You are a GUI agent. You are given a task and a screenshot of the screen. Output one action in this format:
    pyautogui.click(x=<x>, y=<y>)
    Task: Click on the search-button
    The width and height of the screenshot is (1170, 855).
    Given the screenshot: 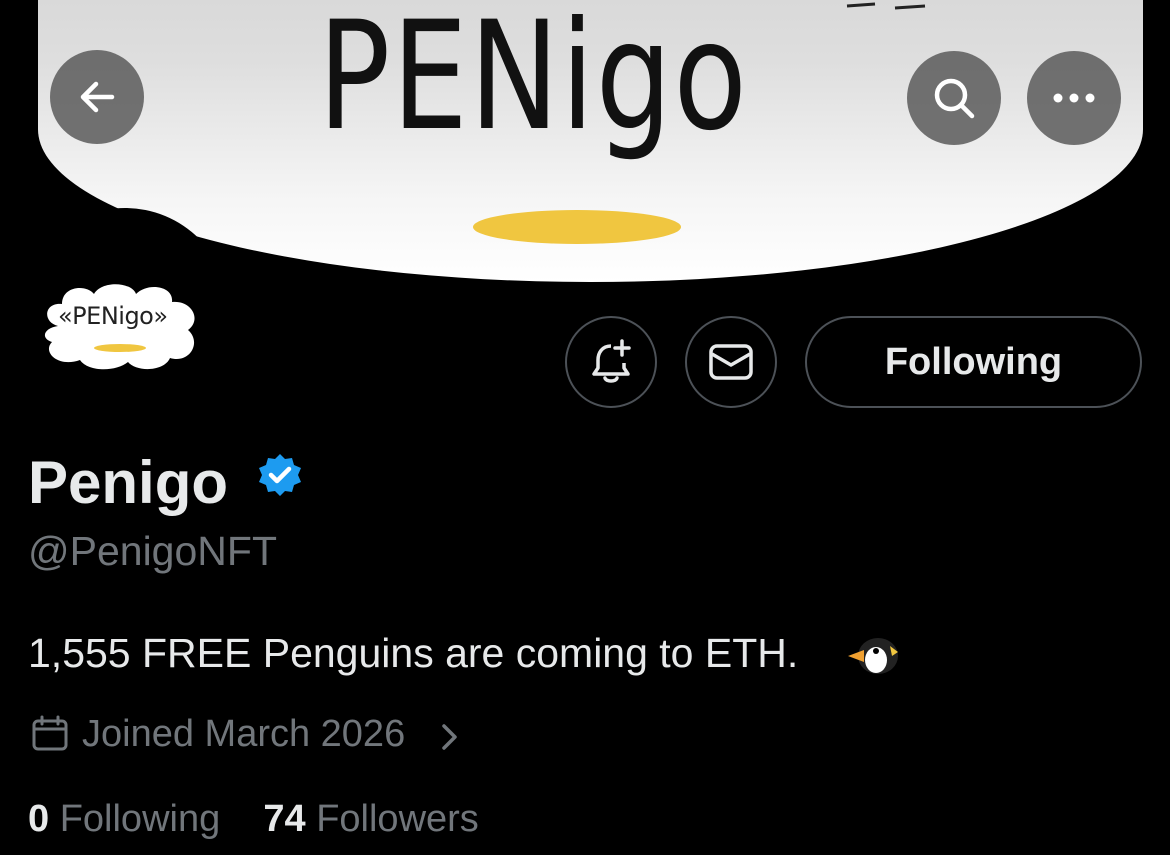 What is the action you would take?
    pyautogui.click(x=954, y=98)
    